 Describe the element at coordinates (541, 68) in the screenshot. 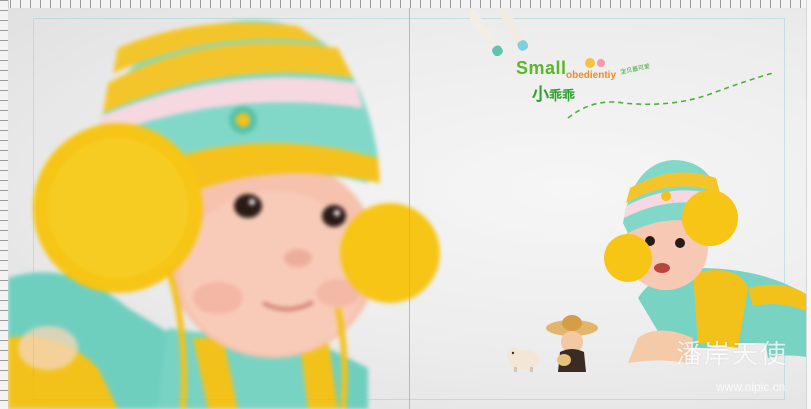

I see `title-english: Small` at that location.